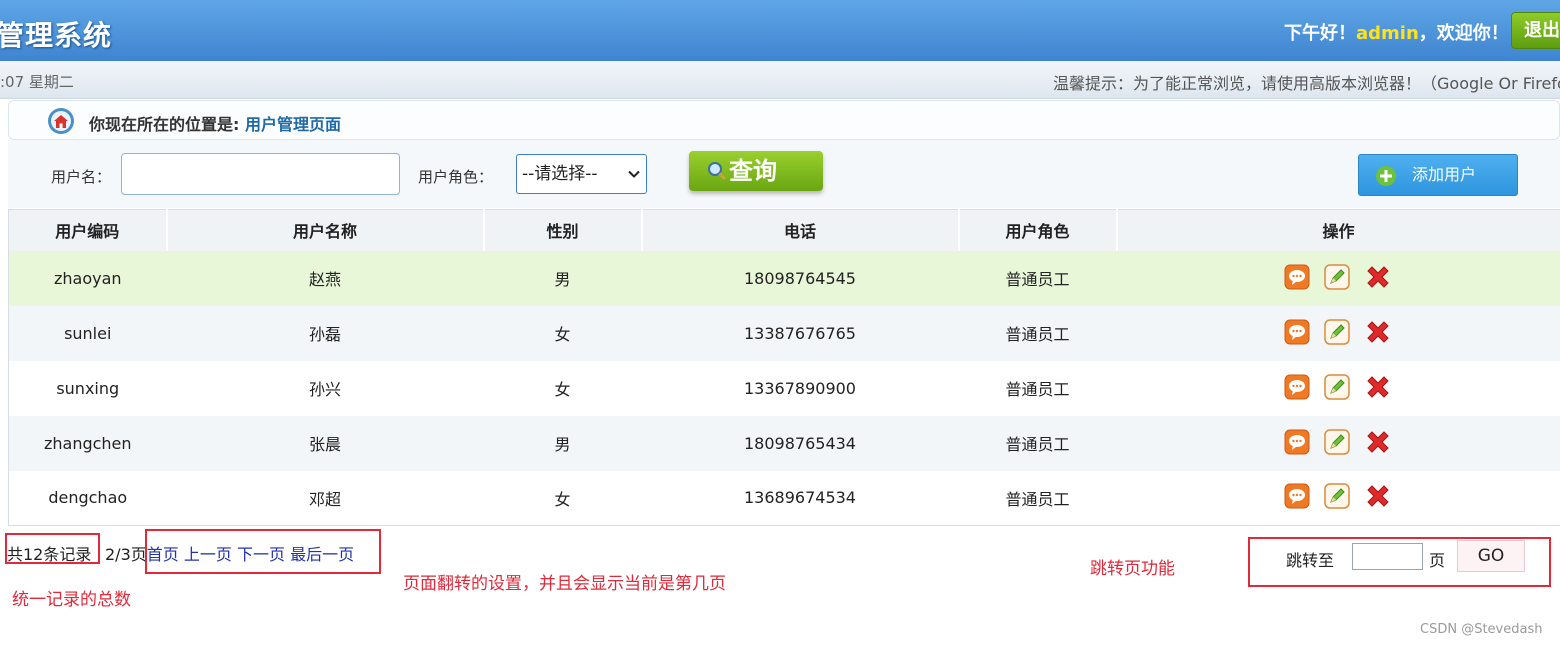 The height and width of the screenshot is (646, 1560). What do you see at coordinates (800, 498) in the screenshot?
I see `table-cell: 13689674534` at bounding box center [800, 498].